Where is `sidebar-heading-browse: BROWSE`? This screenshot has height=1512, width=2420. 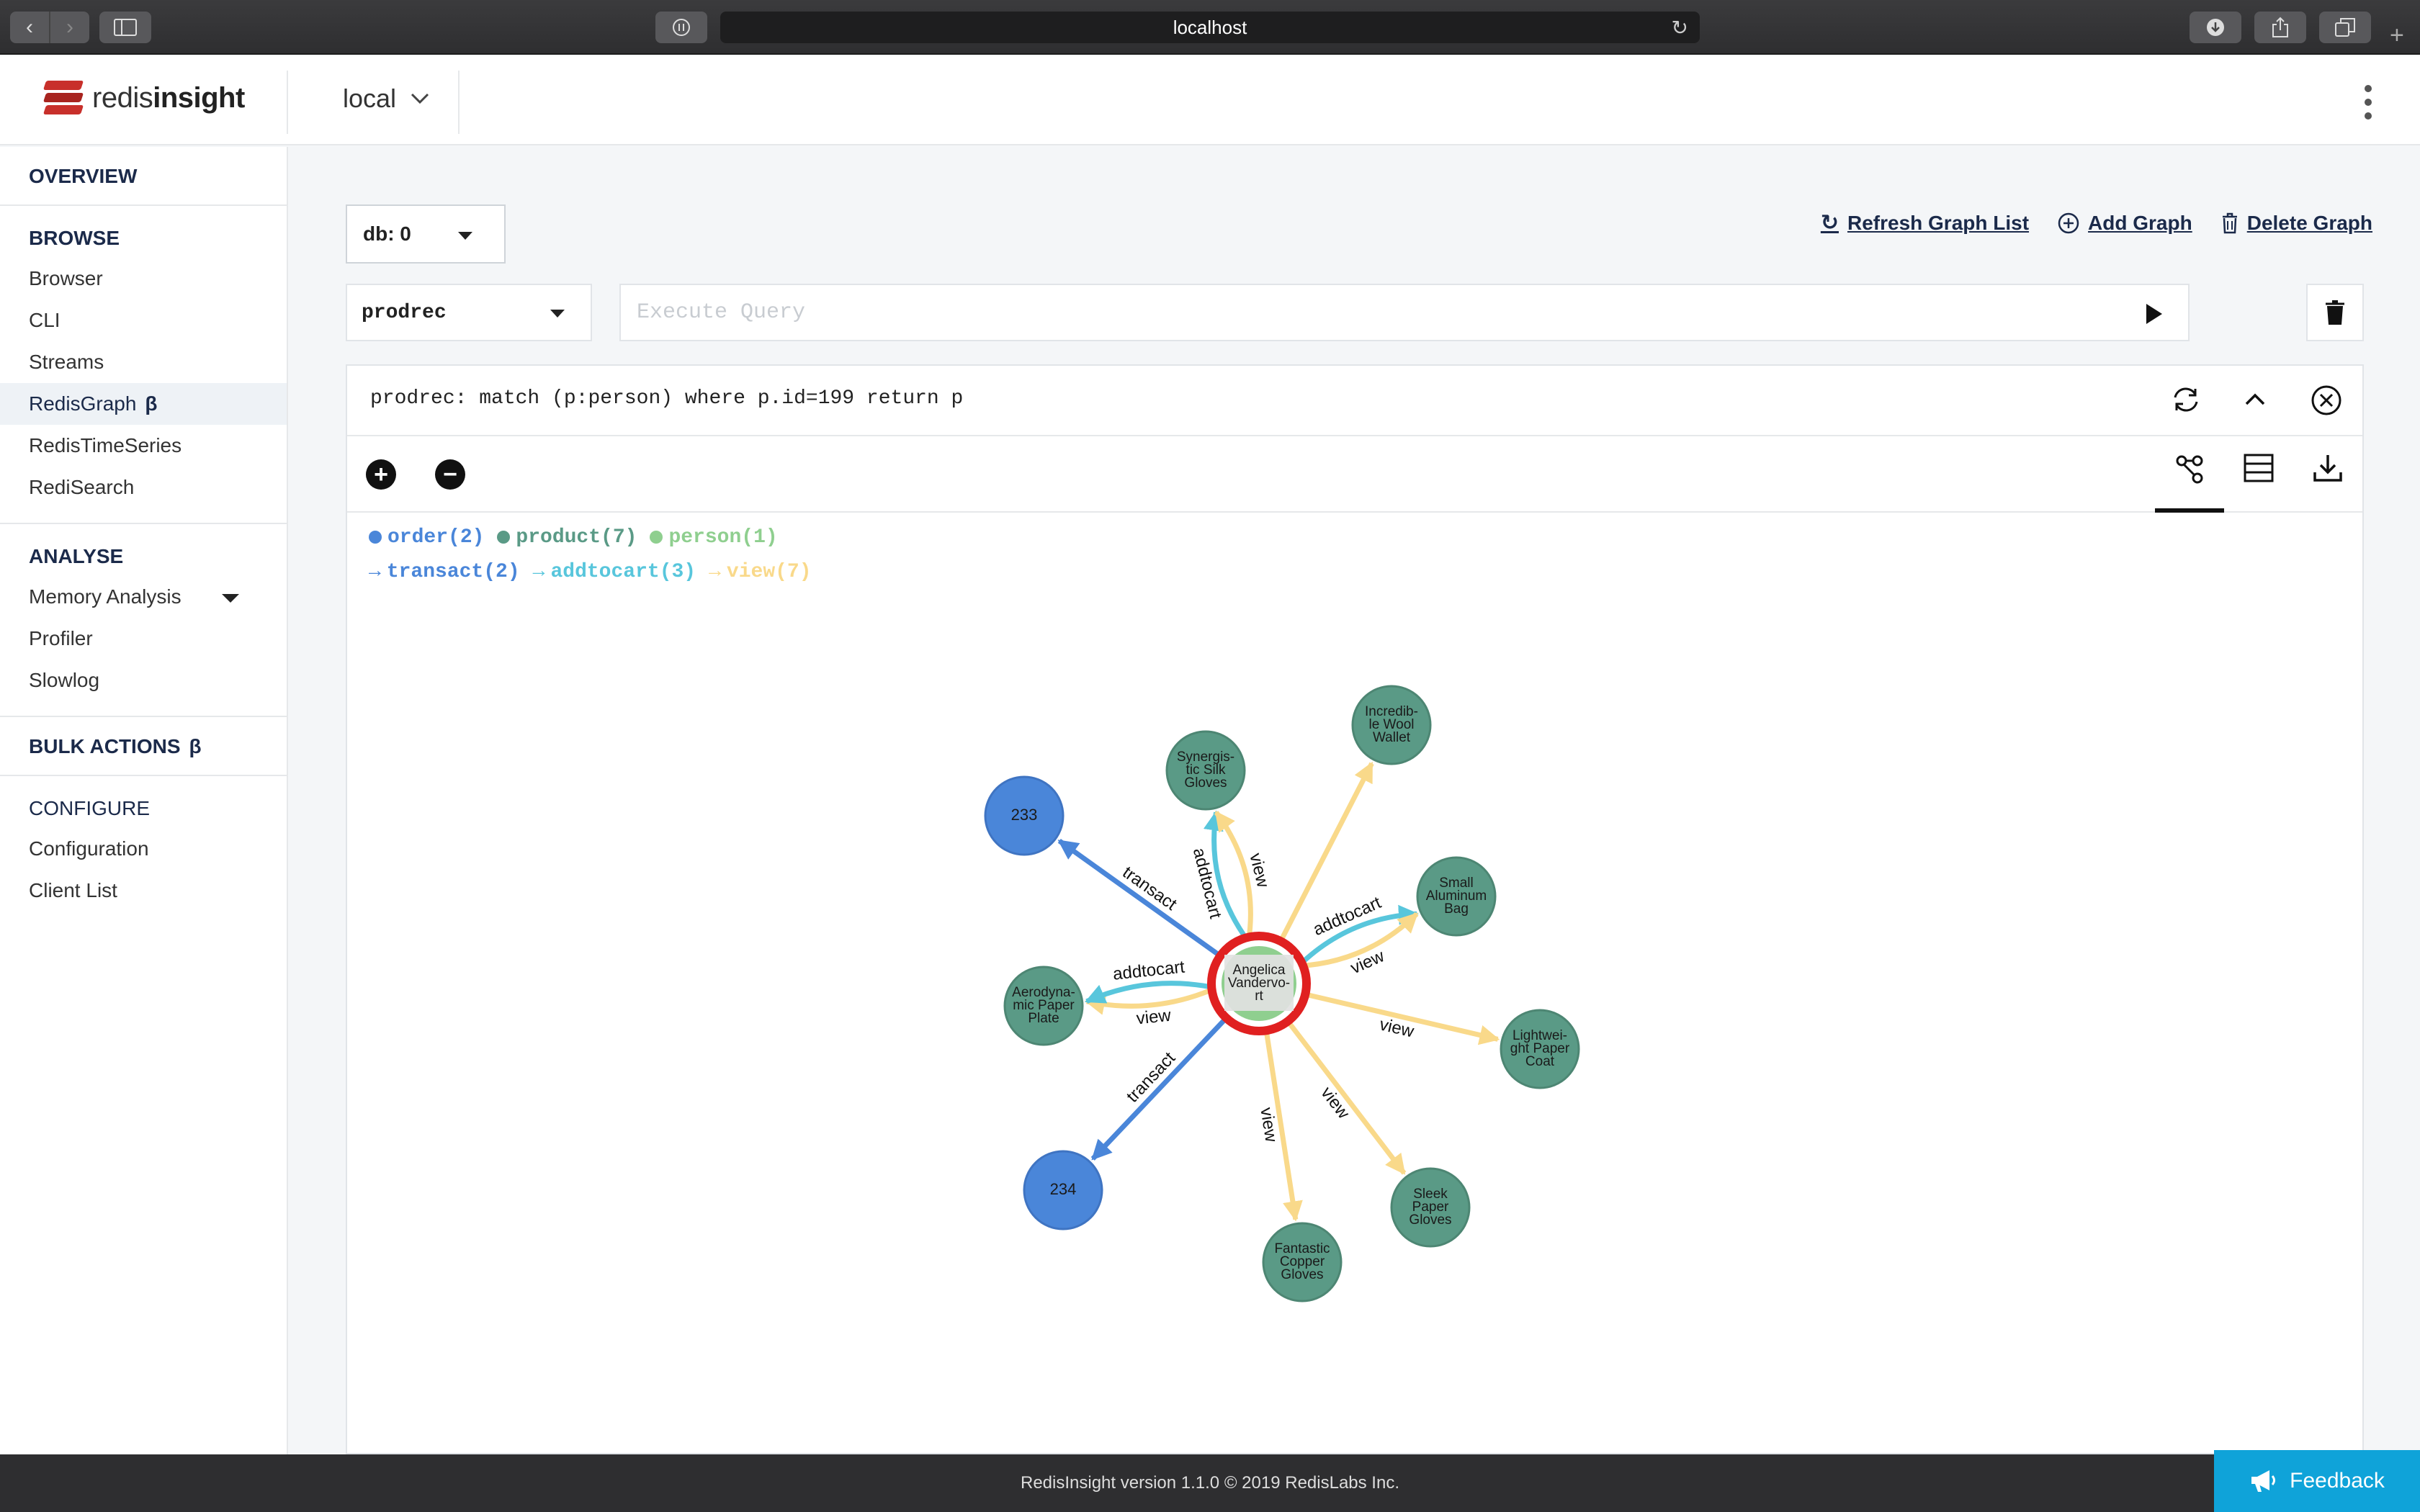 sidebar-heading-browse: BROWSE is located at coordinates (74, 238).